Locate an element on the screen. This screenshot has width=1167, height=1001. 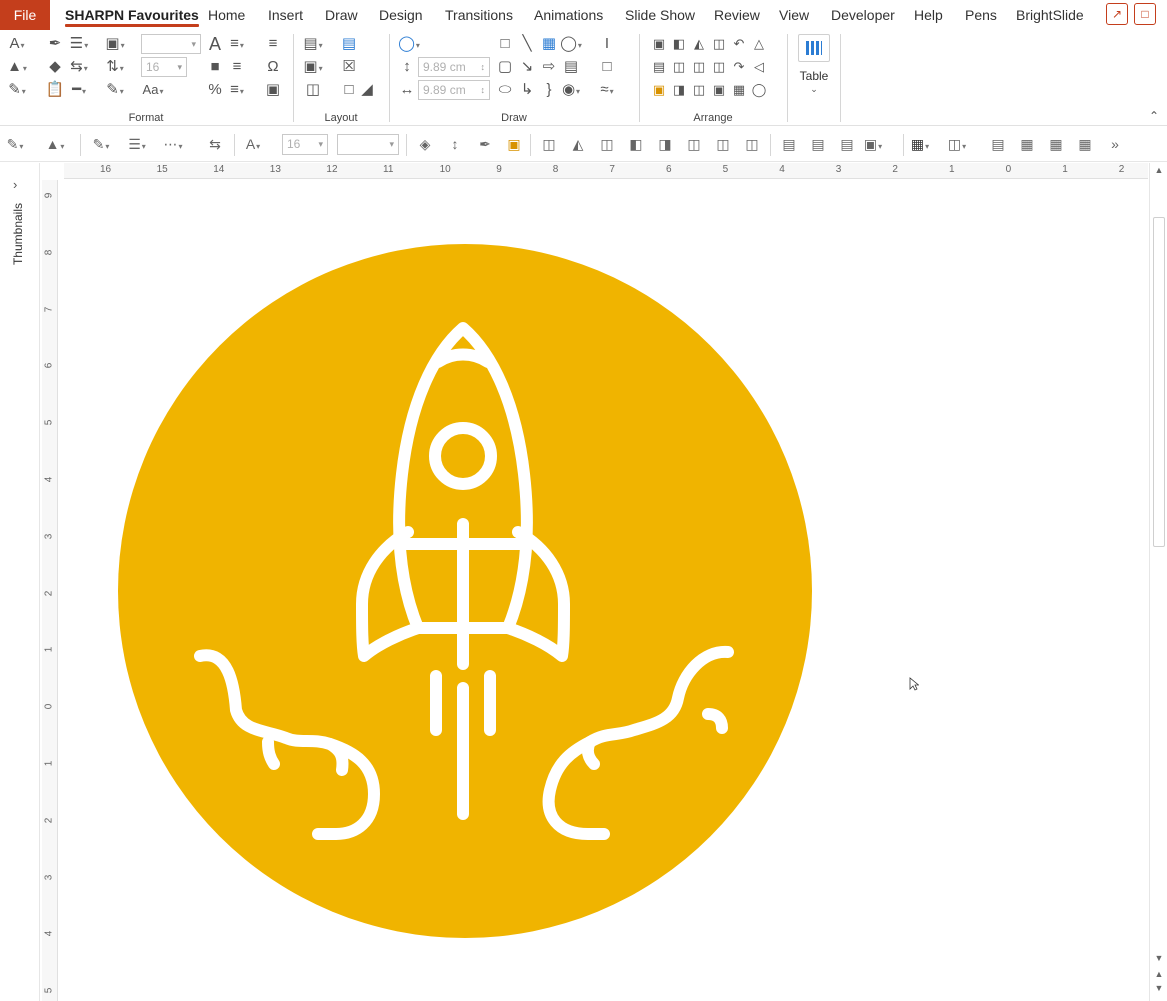
distribute-horizontal-icon: ◫ is located at coordinates (719, 44).